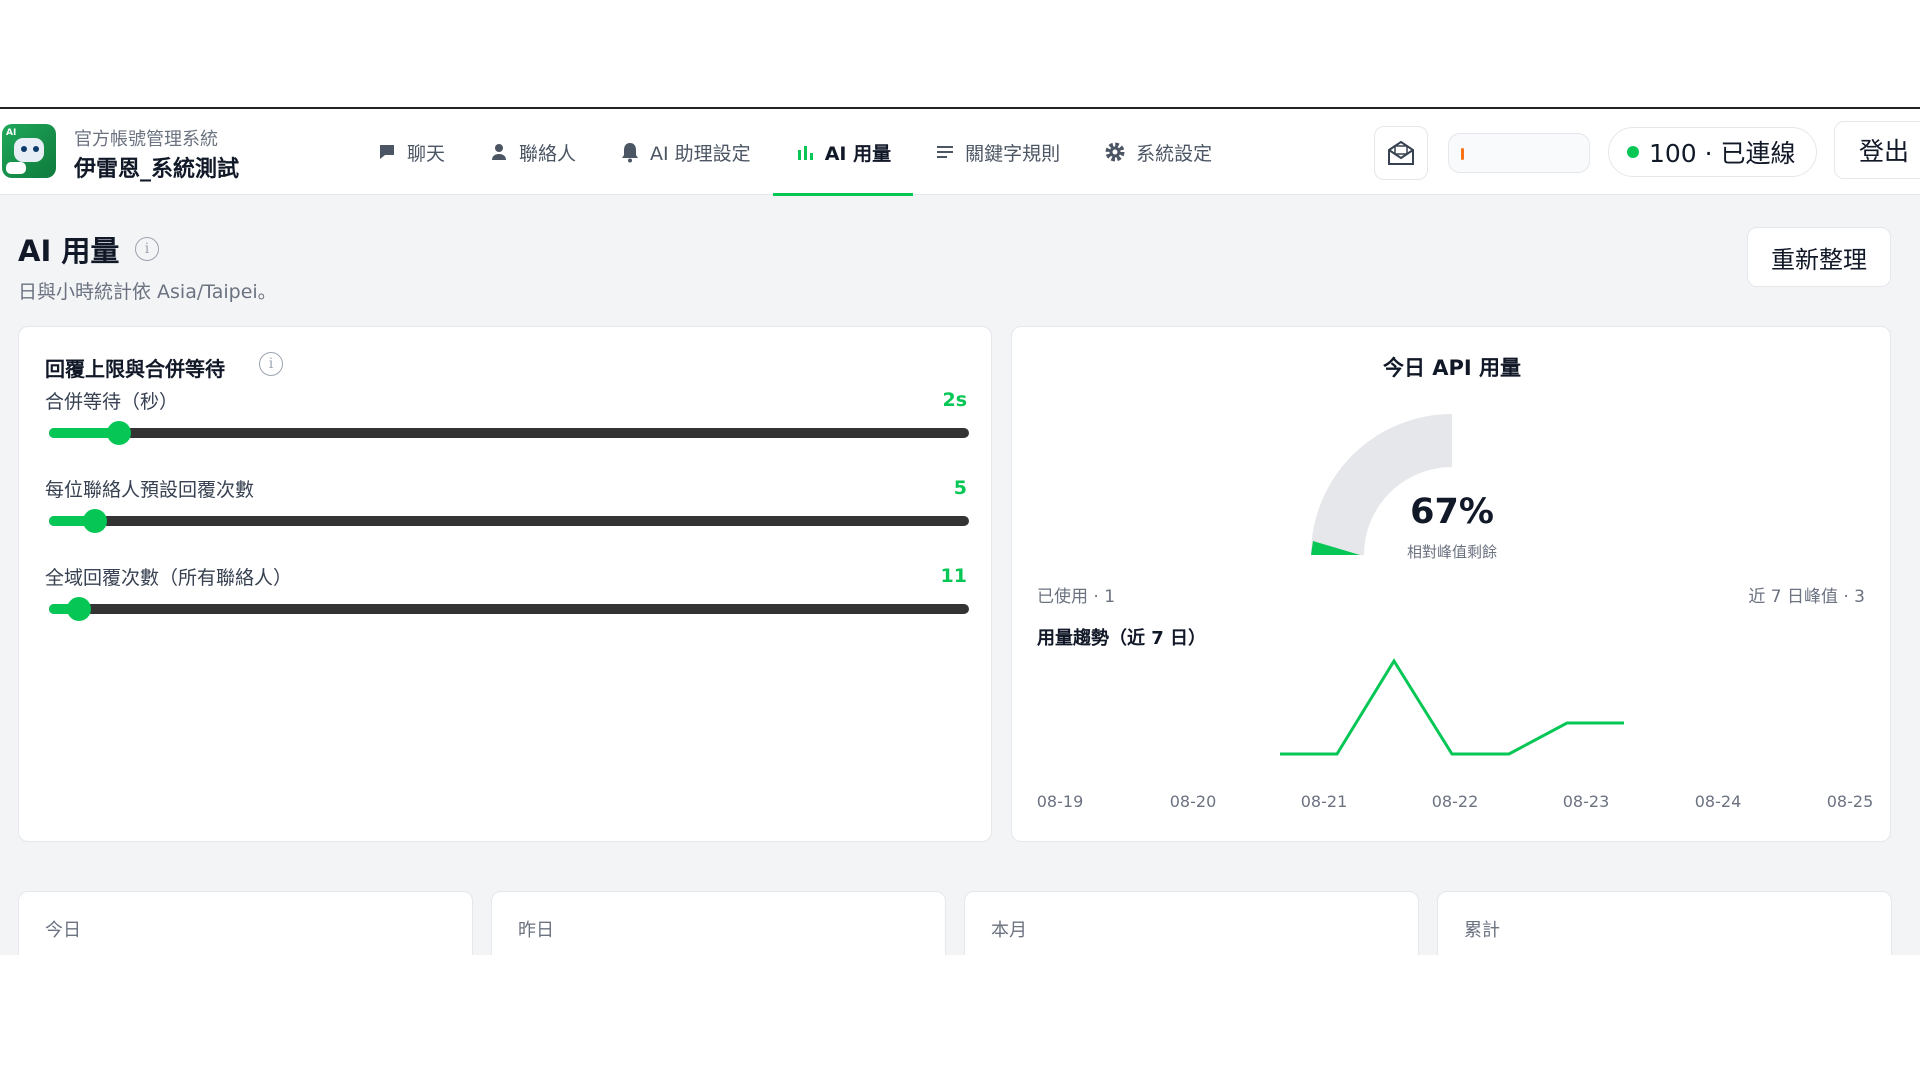 The image size is (1920, 1080). What do you see at coordinates (1519, 153) in the screenshot?
I see `account-selector` at bounding box center [1519, 153].